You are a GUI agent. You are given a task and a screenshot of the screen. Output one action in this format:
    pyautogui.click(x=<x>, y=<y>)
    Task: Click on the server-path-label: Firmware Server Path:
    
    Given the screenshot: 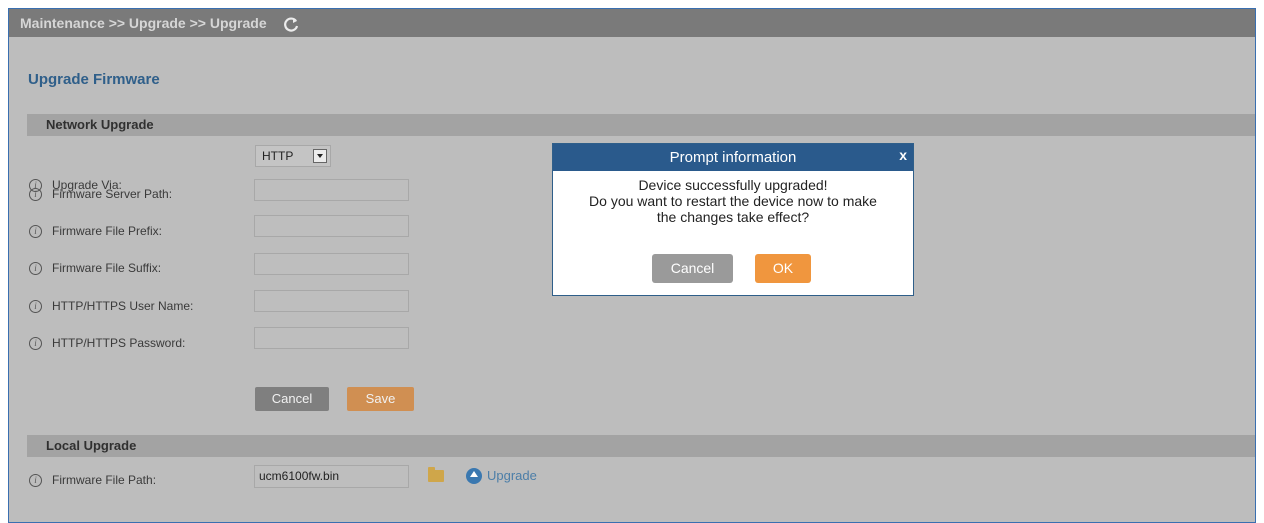 What is the action you would take?
    pyautogui.click(x=112, y=194)
    